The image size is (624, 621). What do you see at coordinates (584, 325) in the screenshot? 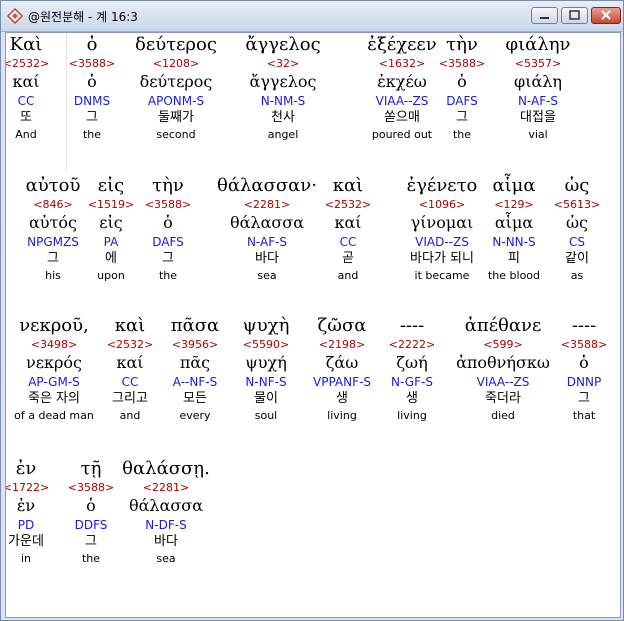
I see `word-greek: ----` at bounding box center [584, 325].